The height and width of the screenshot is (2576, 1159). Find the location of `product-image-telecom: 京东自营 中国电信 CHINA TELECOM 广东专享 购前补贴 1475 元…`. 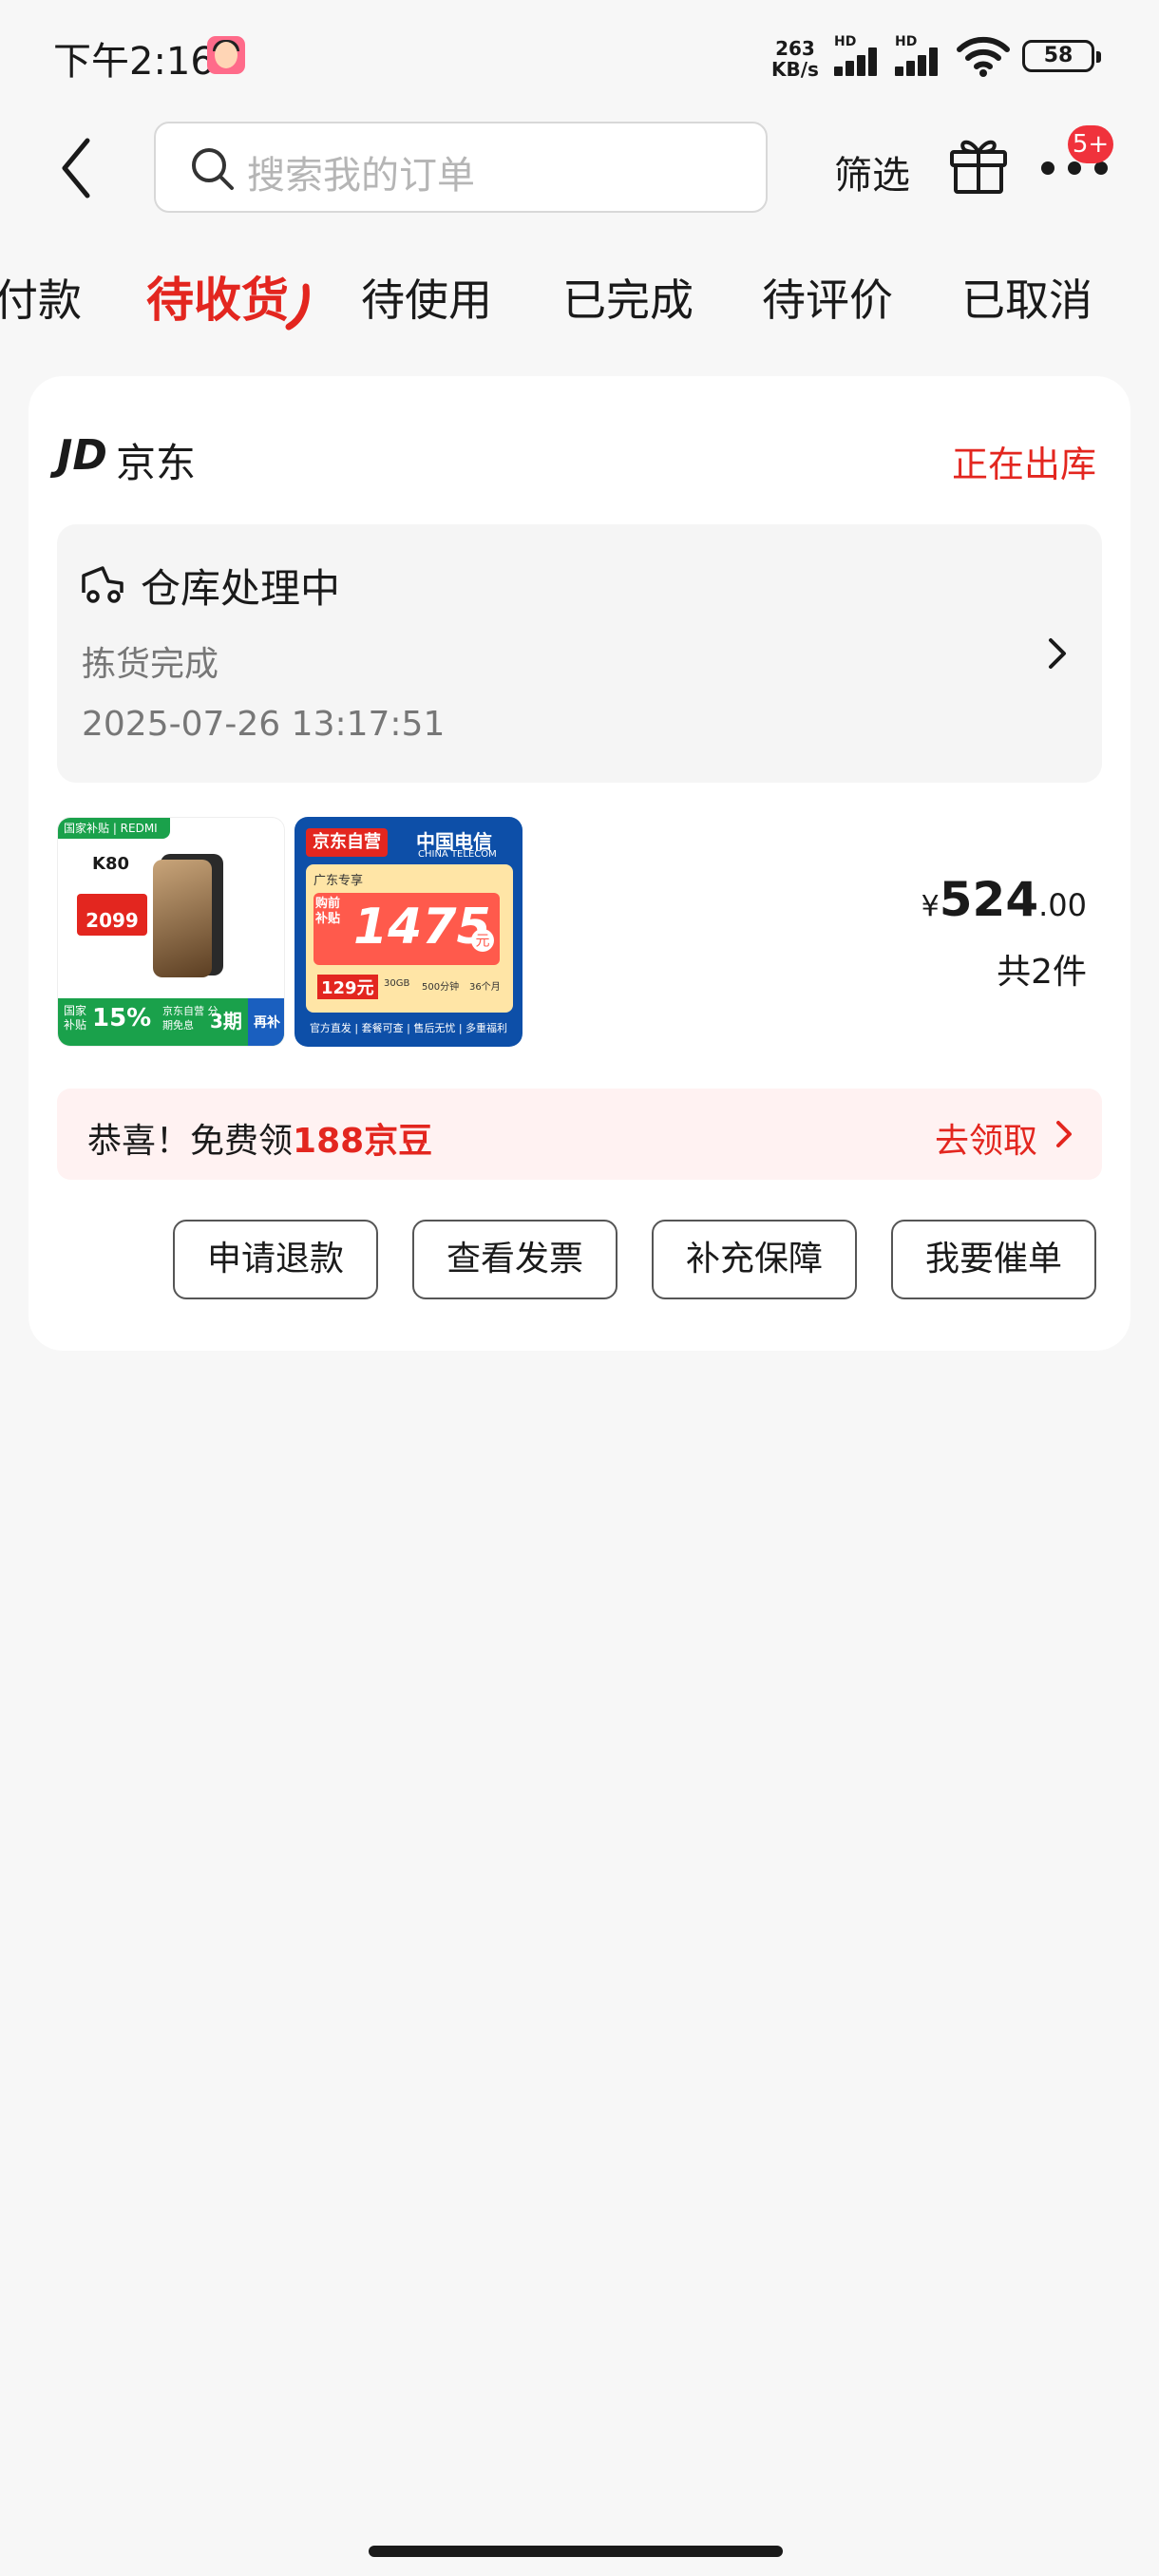

product-image-telecom: 京东自营 中国电信 CHINA TELECOM 广东专享 购前补贴 1475 元… is located at coordinates (408, 932).